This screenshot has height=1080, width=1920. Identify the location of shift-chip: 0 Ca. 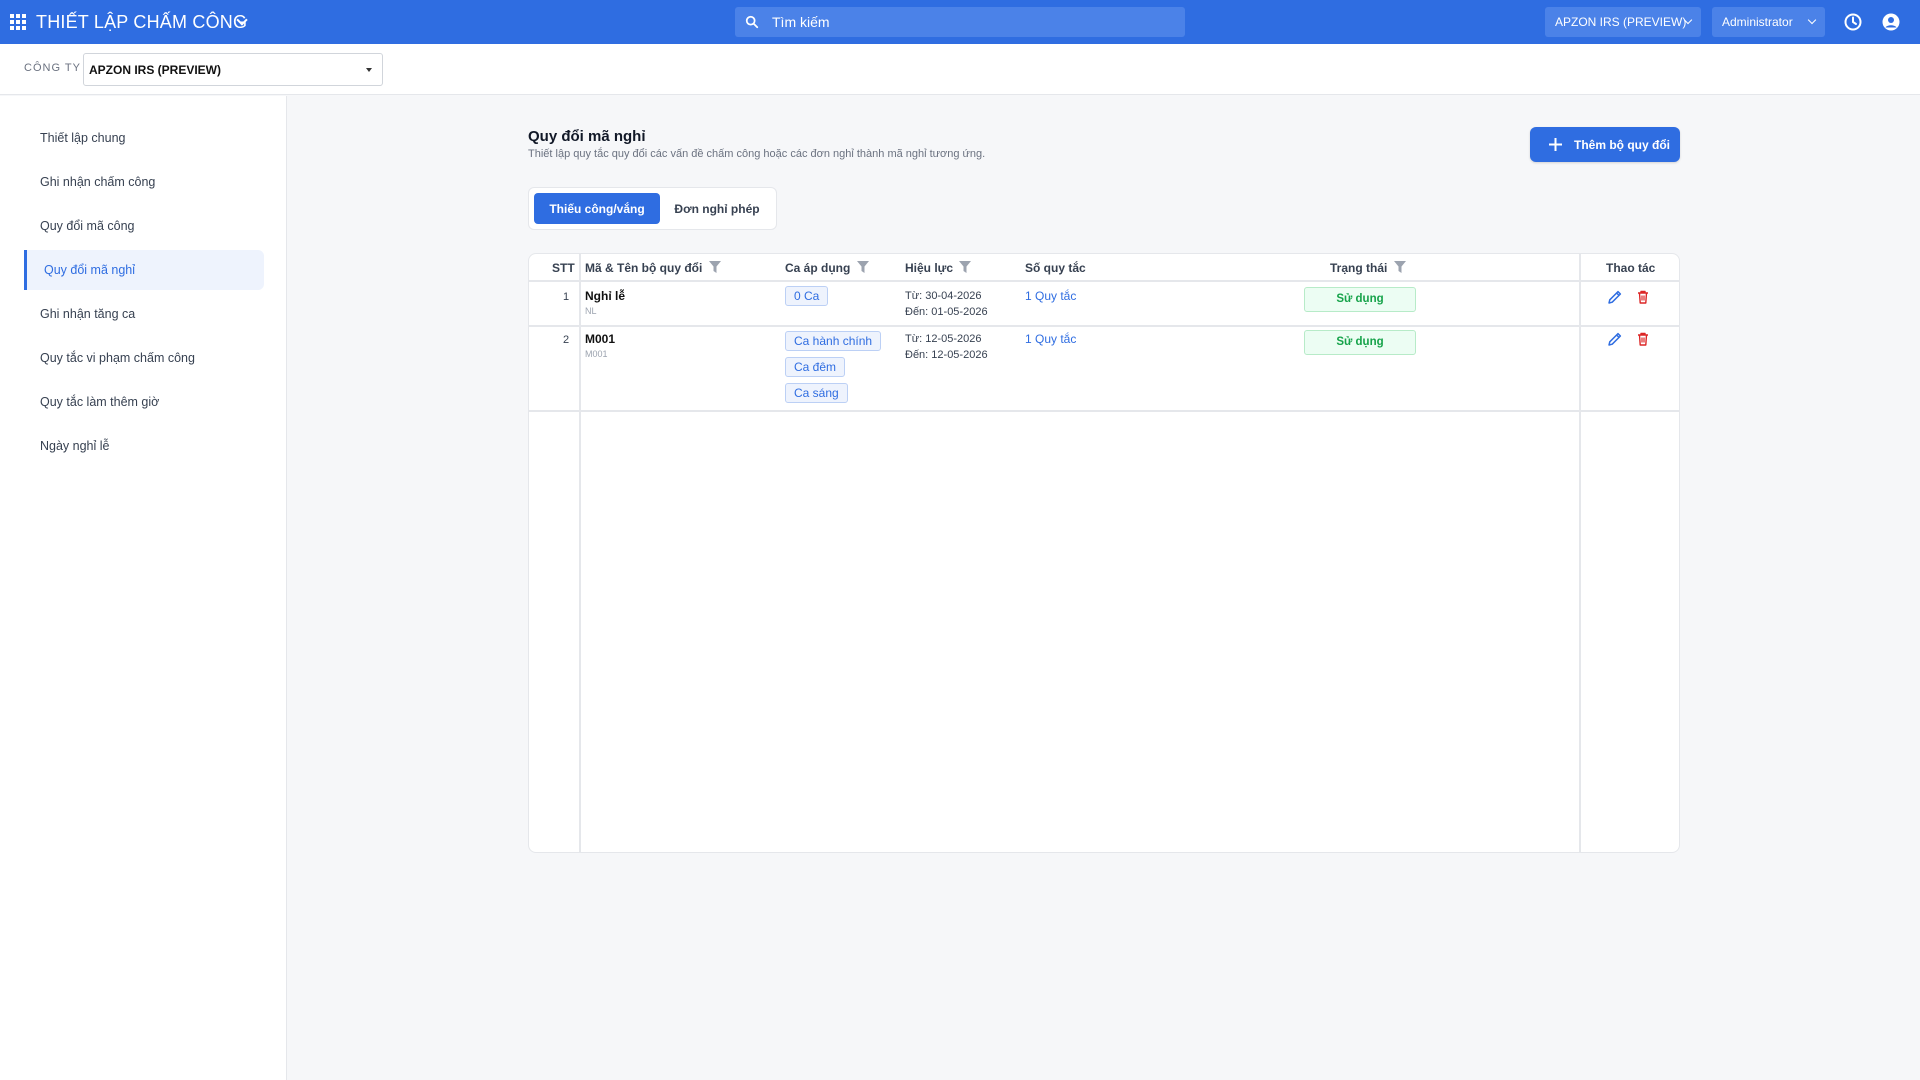
(807, 296).